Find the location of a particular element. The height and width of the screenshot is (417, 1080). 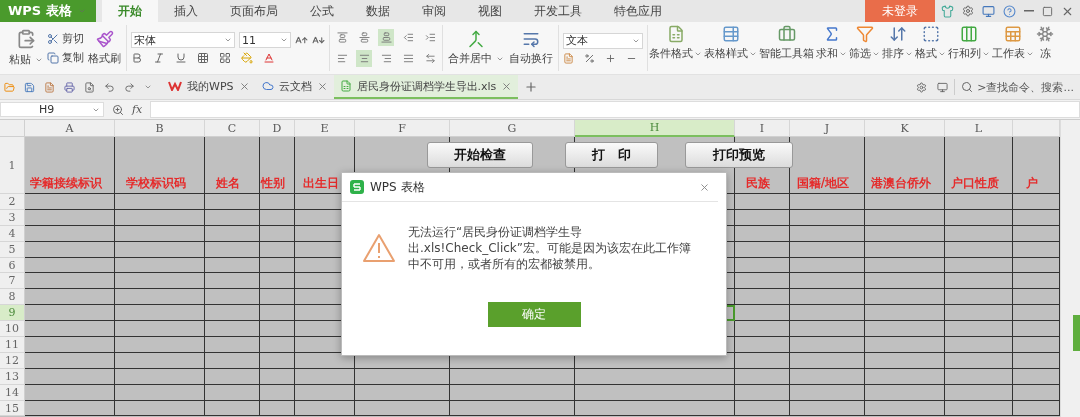

menu-tab: 特色应用 is located at coordinates (638, 11).